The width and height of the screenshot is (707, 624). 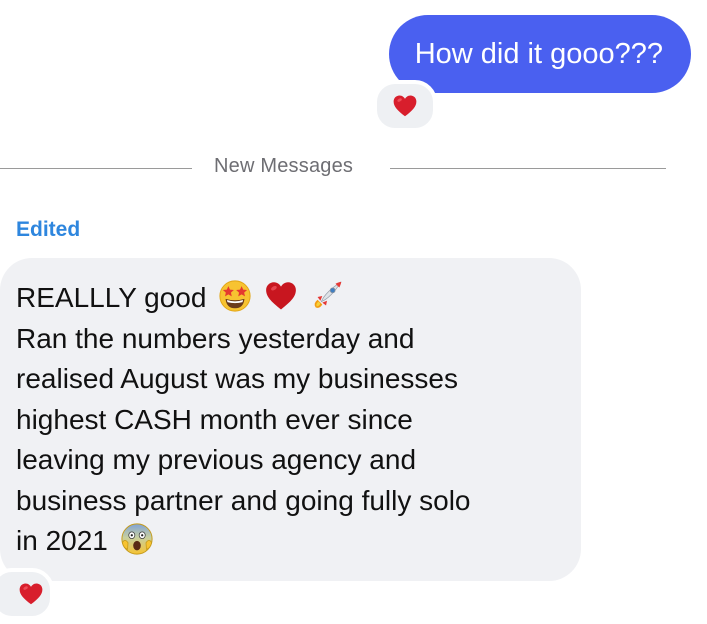 I want to click on edited-label: Edited, so click(x=48, y=230).